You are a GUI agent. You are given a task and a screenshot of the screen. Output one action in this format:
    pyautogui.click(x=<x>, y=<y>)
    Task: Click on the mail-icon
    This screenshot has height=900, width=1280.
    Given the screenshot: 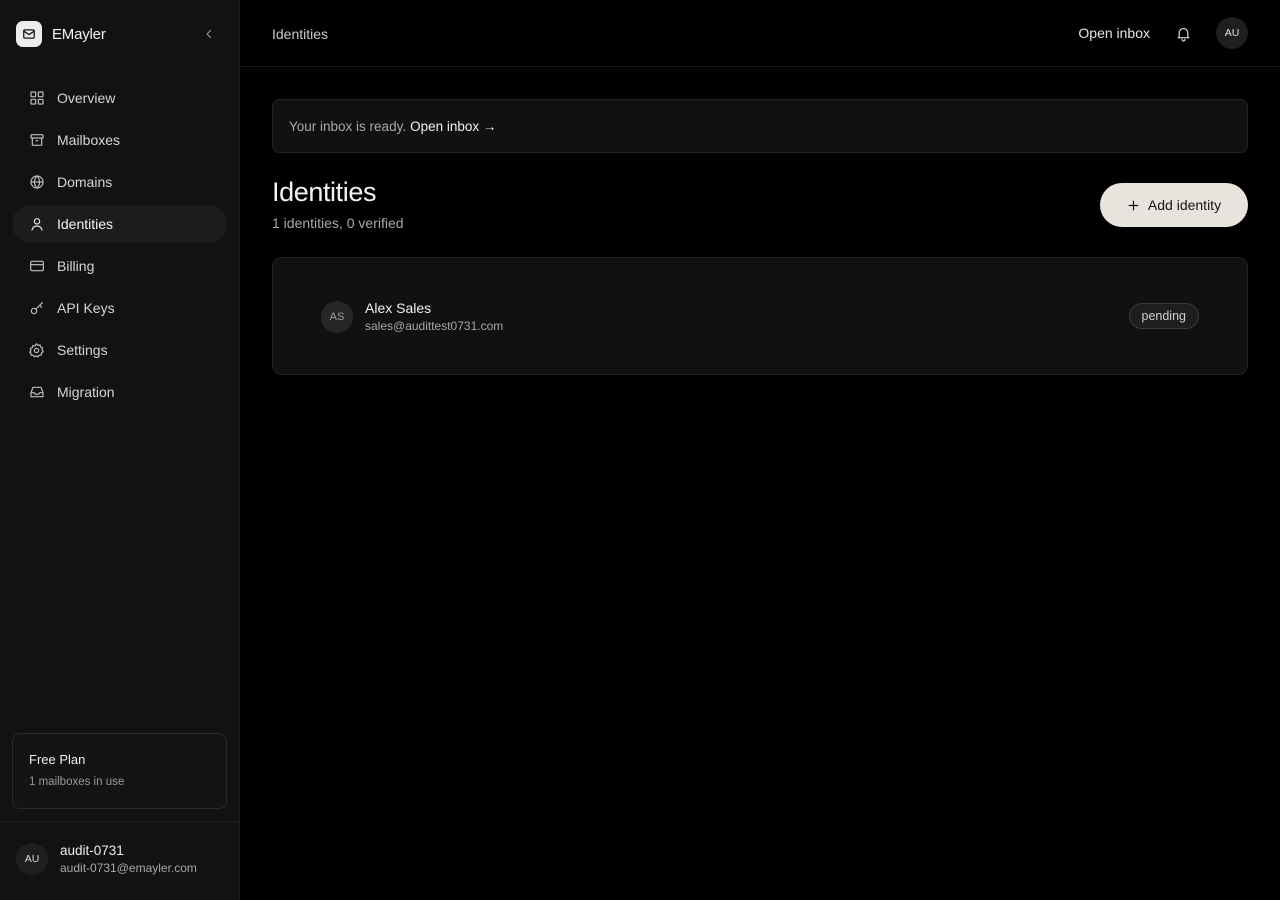 What is the action you would take?
    pyautogui.click(x=29, y=34)
    